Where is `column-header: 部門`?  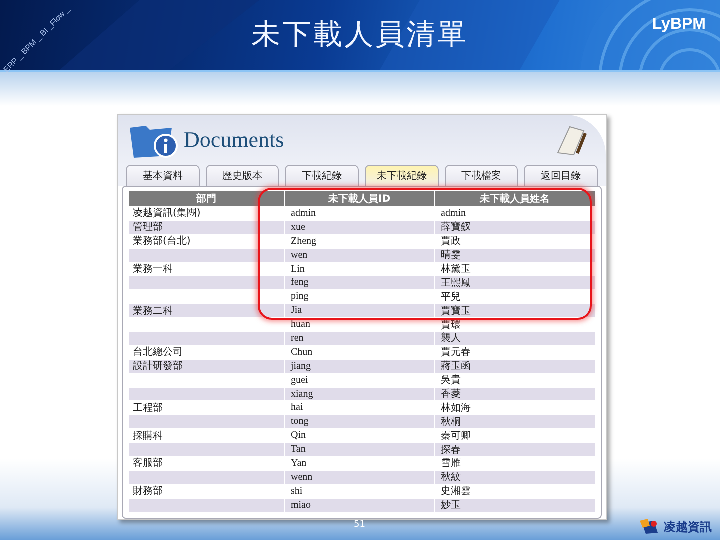
column-header: 部門 is located at coordinates (206, 198).